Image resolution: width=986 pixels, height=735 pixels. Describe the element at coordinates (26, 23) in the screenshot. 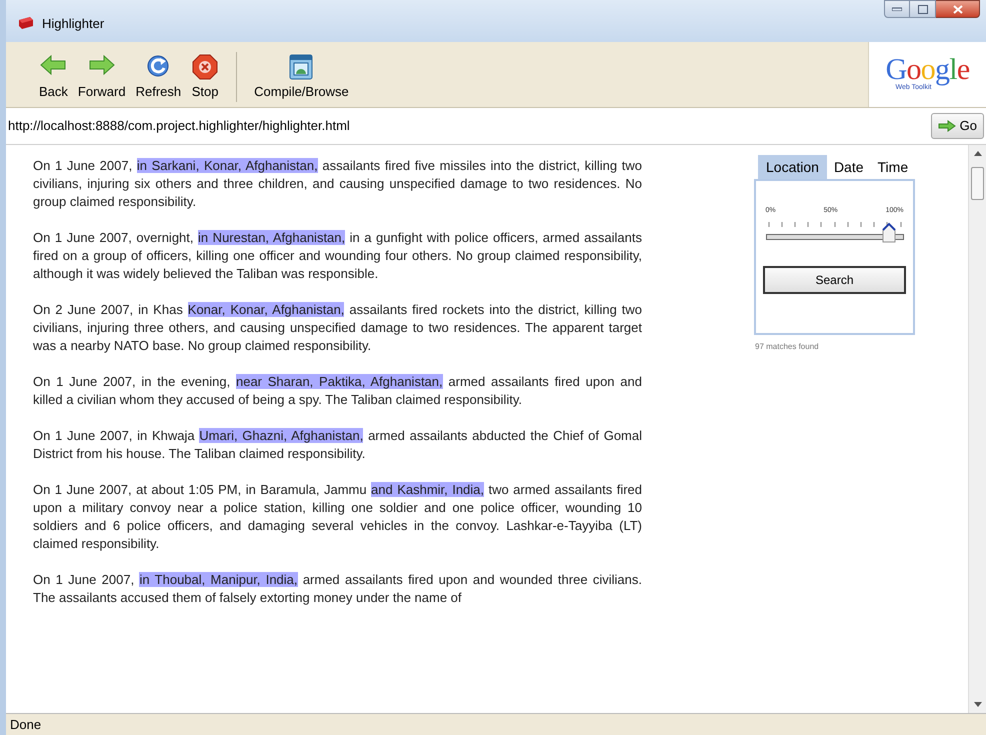

I see `app-icon` at that location.